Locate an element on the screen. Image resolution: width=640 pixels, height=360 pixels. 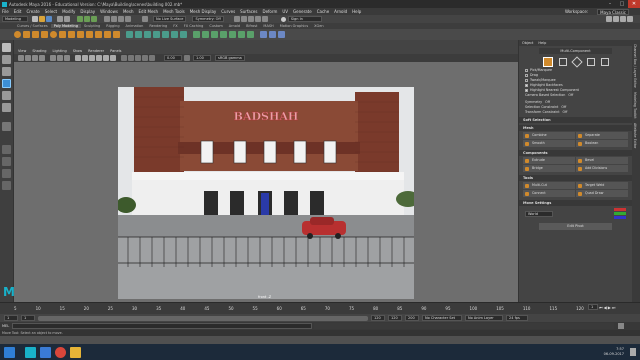
undo-icon is located at coordinates (60, 19).